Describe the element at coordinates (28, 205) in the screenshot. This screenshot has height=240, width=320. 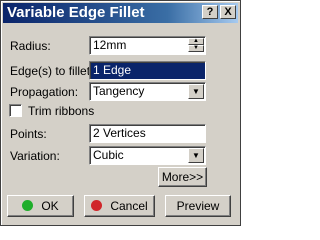
I see `ok-indicator-icon` at that location.